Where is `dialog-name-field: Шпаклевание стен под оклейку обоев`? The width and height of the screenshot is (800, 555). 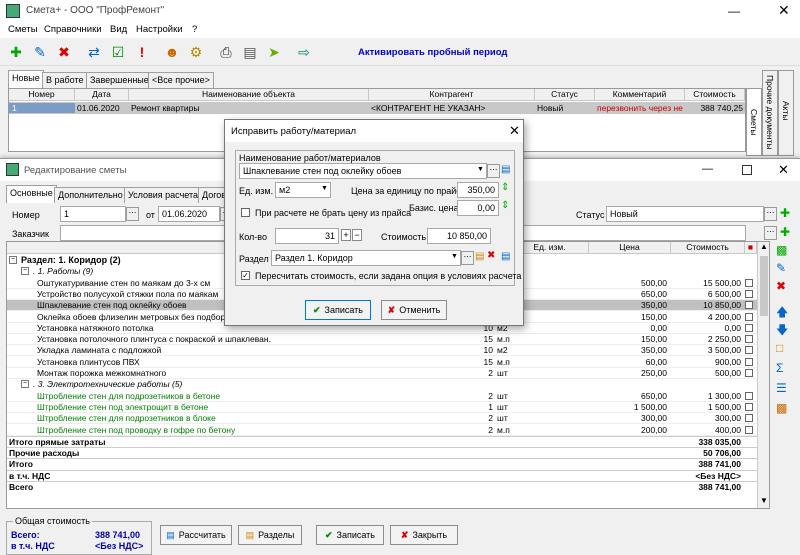
dialog-name-field: Шпаклевание стен под оклейку обоев is located at coordinates (363, 171).